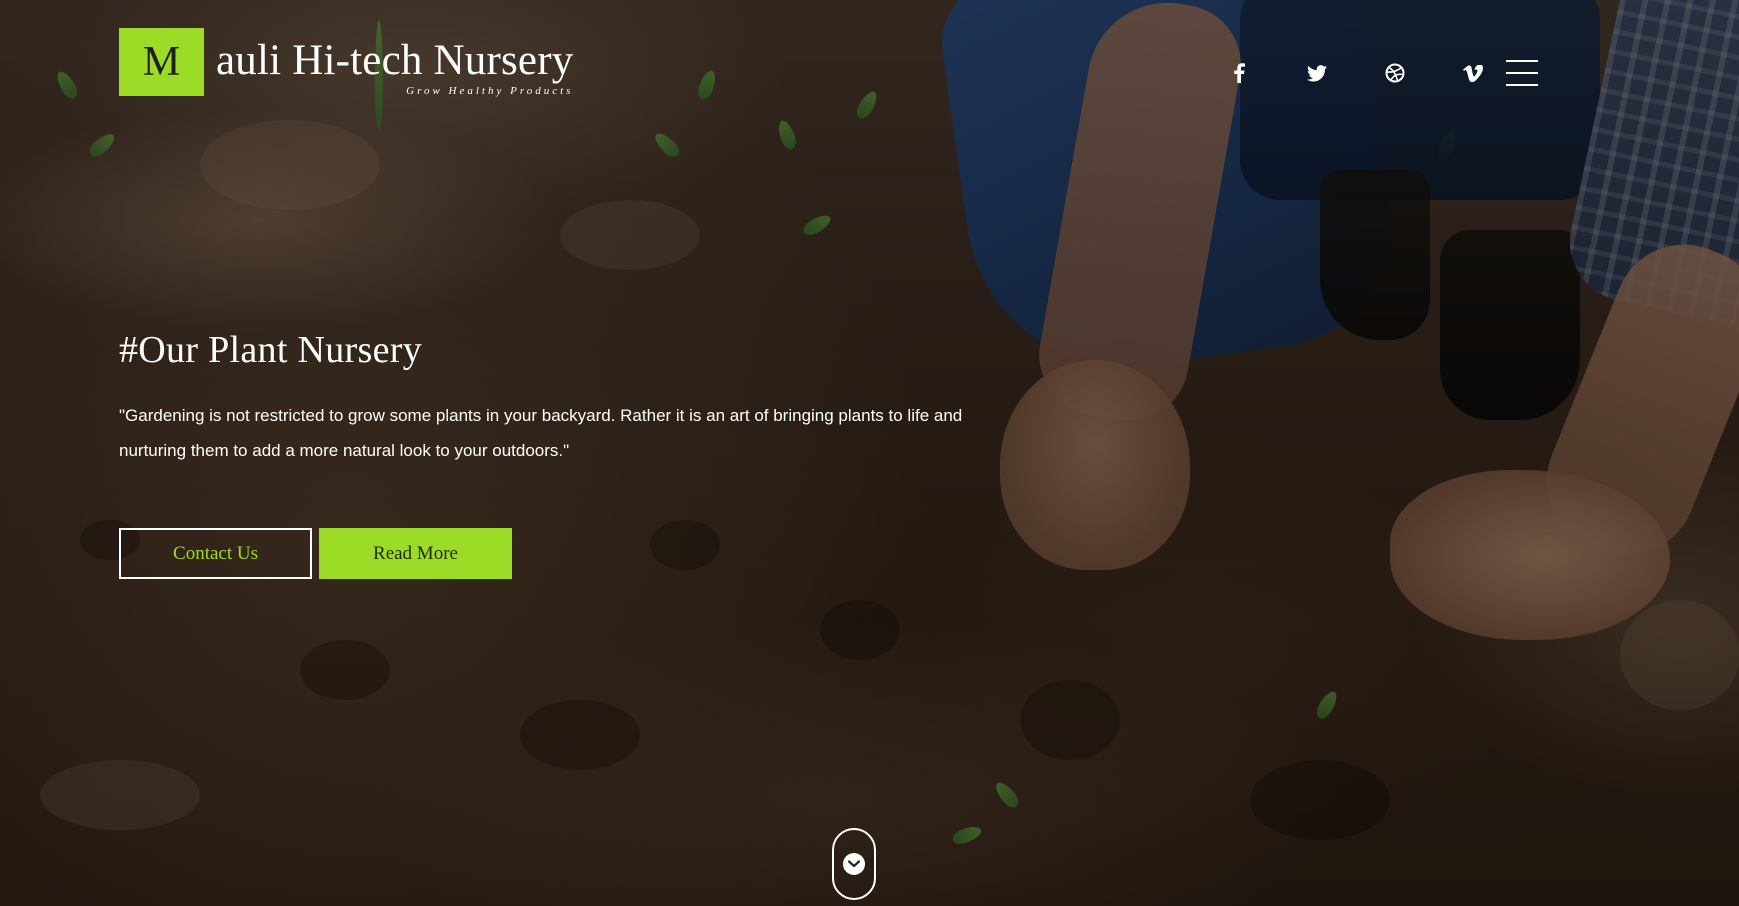 This screenshot has height=906, width=1739. Describe the element at coordinates (315, 553) in the screenshot. I see `hero-buttons: Contact Us Read More` at that location.